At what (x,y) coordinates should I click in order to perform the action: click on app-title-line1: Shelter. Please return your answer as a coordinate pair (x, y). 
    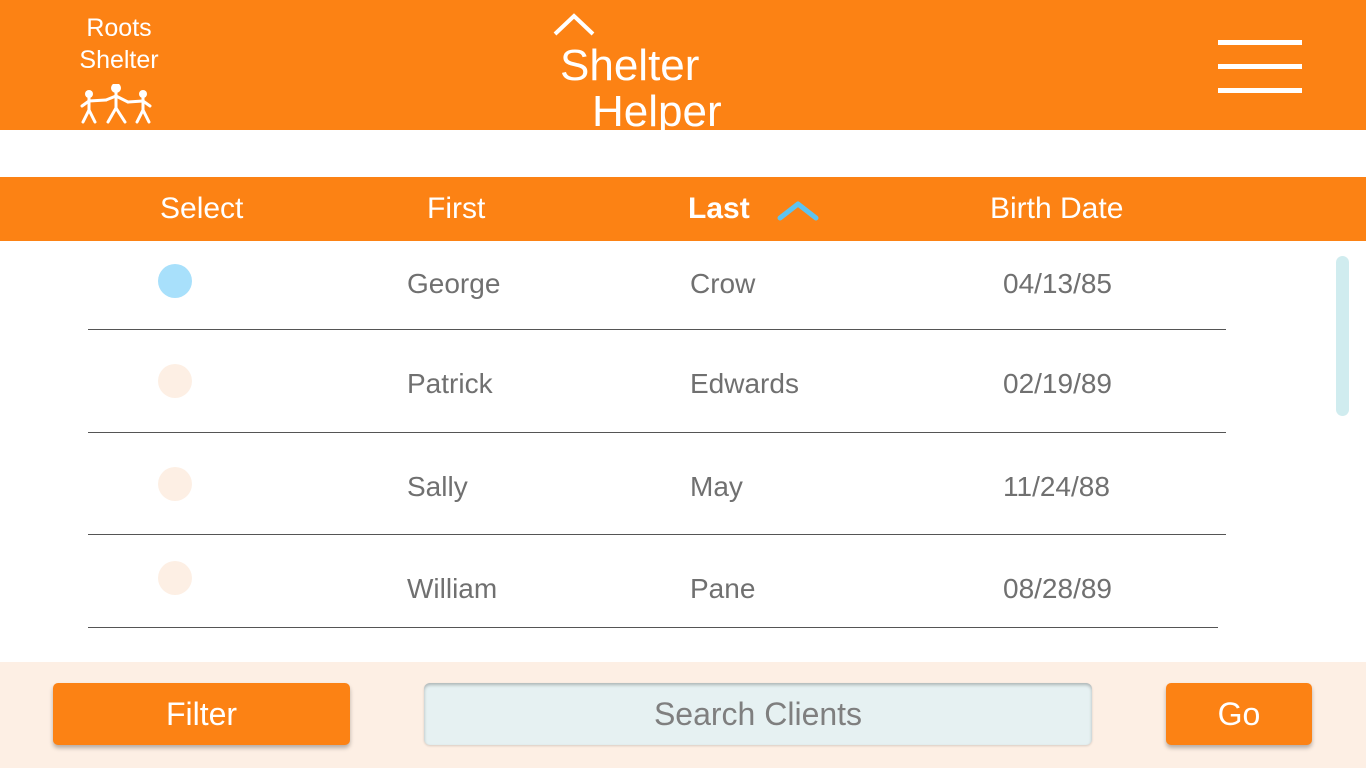
    Looking at the image, I should click on (630, 65).